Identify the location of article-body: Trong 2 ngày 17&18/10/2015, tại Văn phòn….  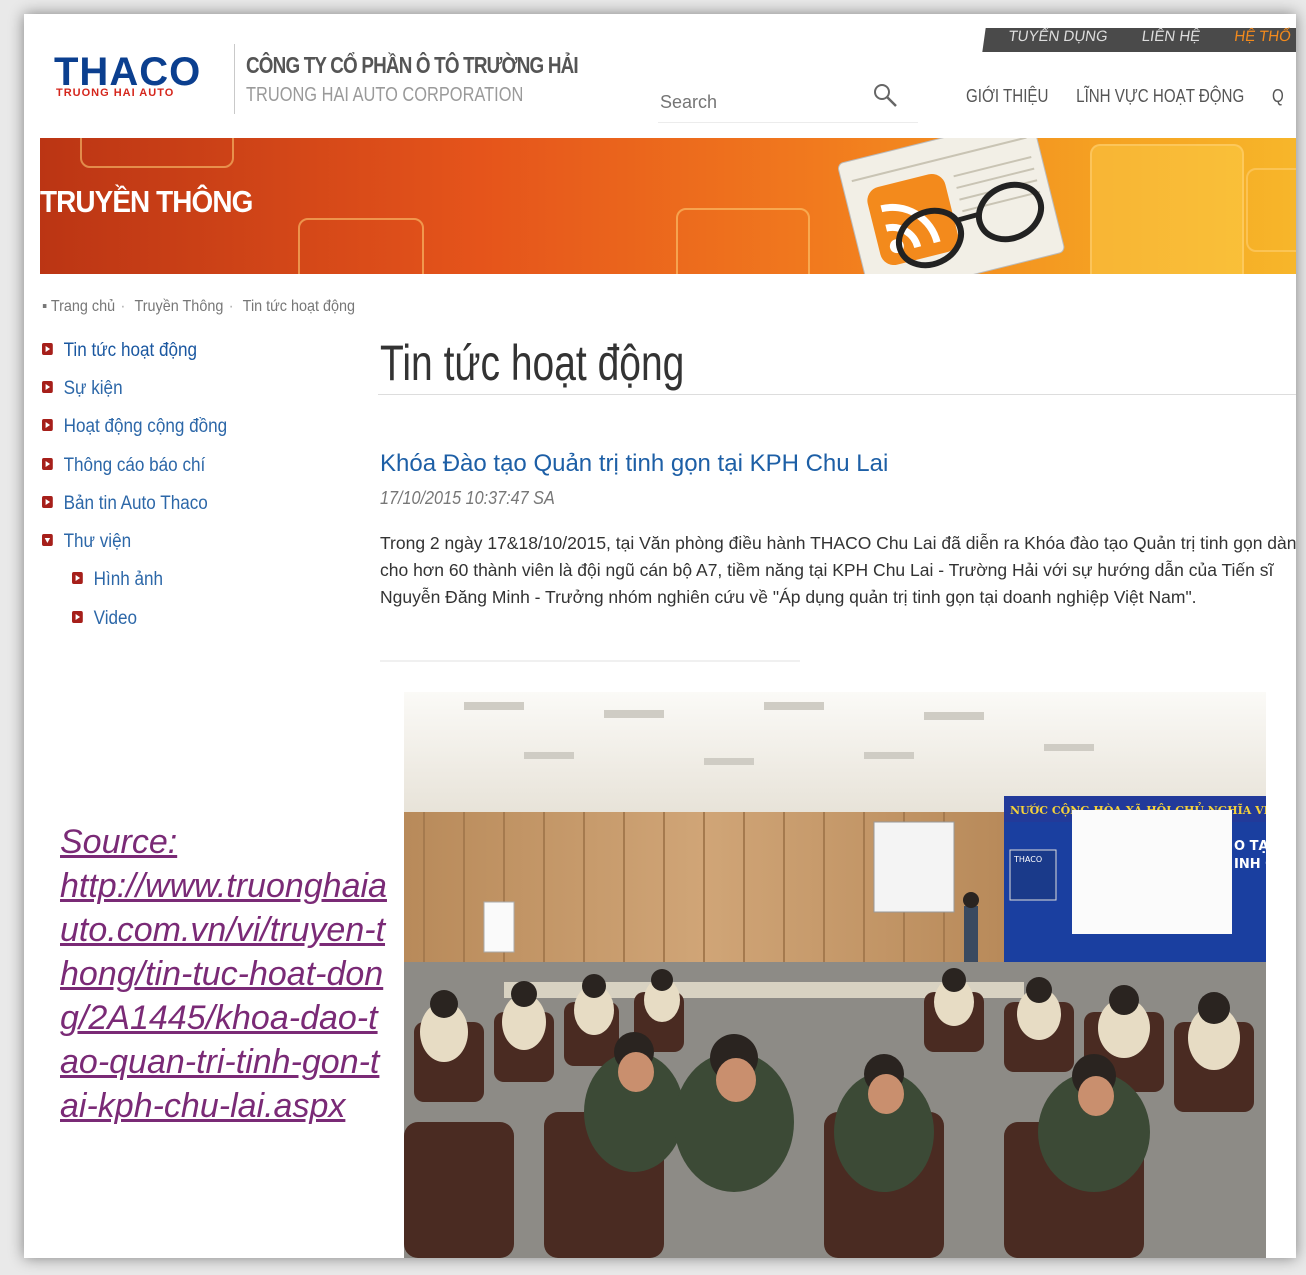
(838, 570).